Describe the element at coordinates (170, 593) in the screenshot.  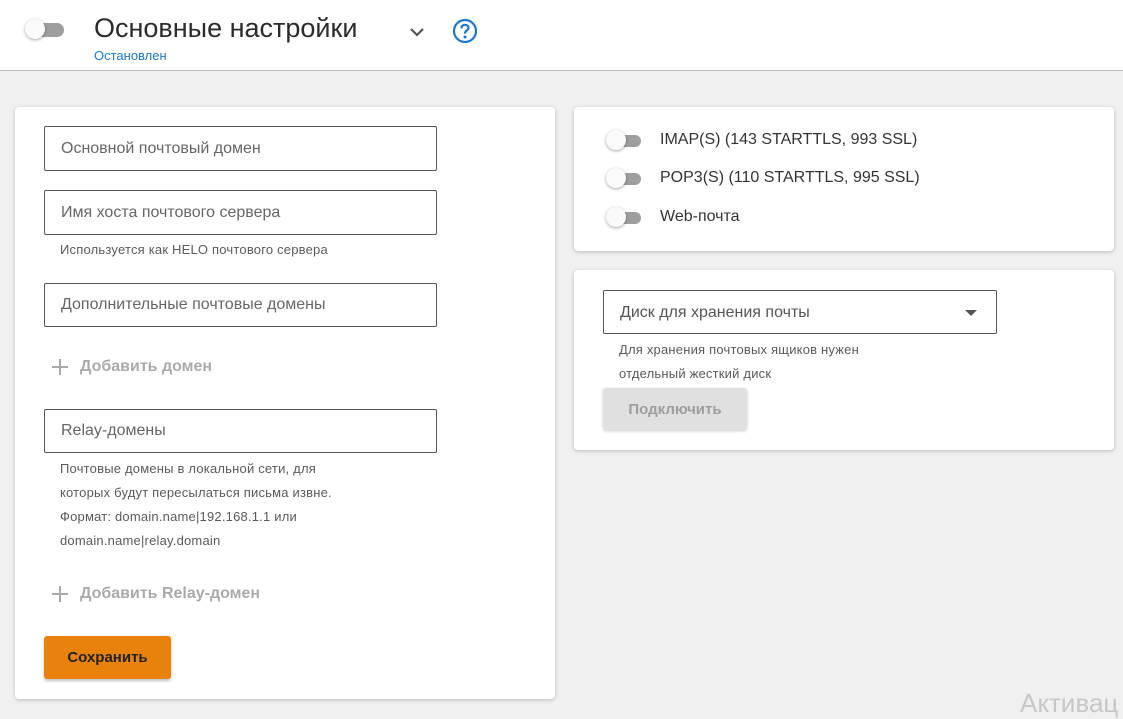
I see `add-relay-label: Добавить Relay-домен` at that location.